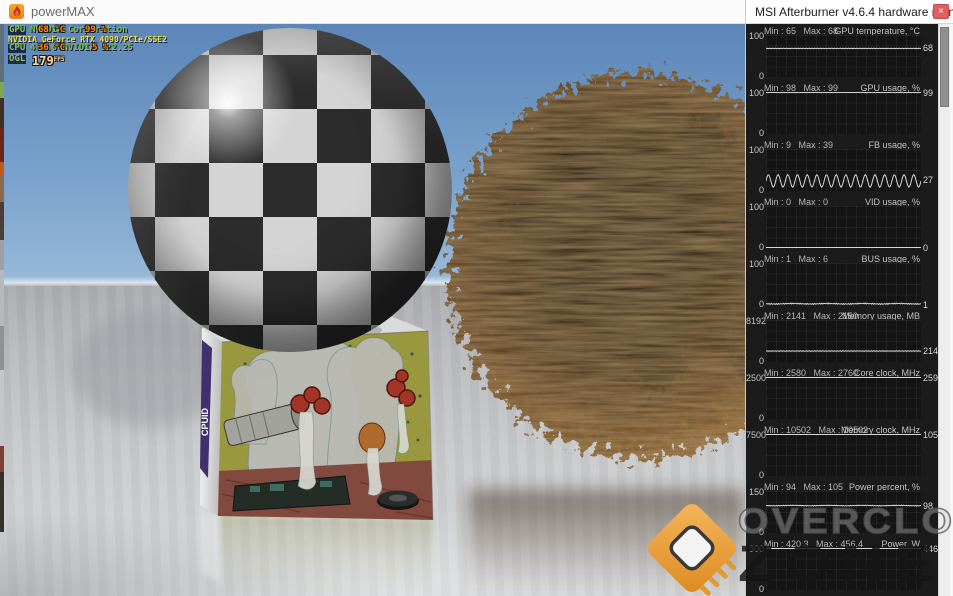 Image resolution: width=953 pixels, height=596 pixels. What do you see at coordinates (756, 378) in the screenshot?
I see `graph-ymax-label: 2500` at bounding box center [756, 378].